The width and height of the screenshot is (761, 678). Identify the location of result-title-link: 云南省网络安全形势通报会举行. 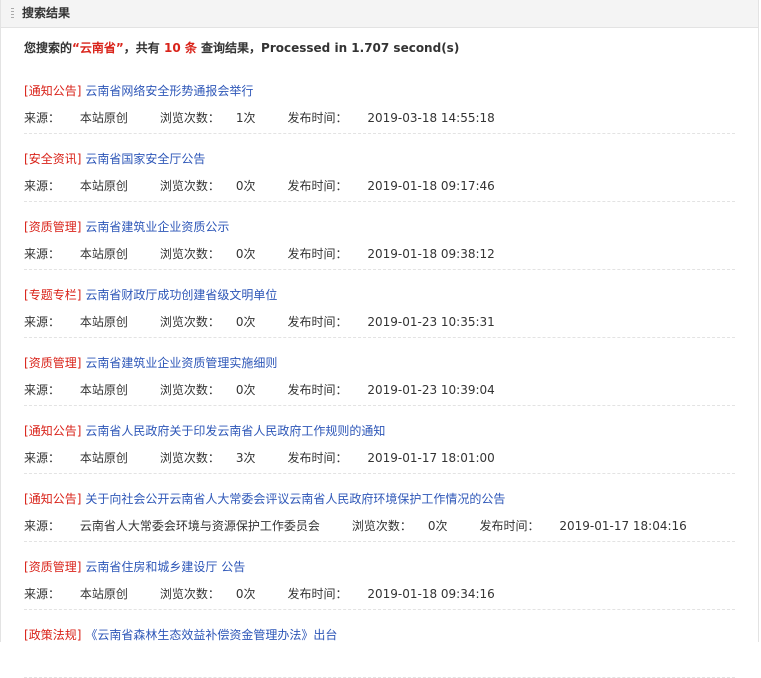
(169, 91).